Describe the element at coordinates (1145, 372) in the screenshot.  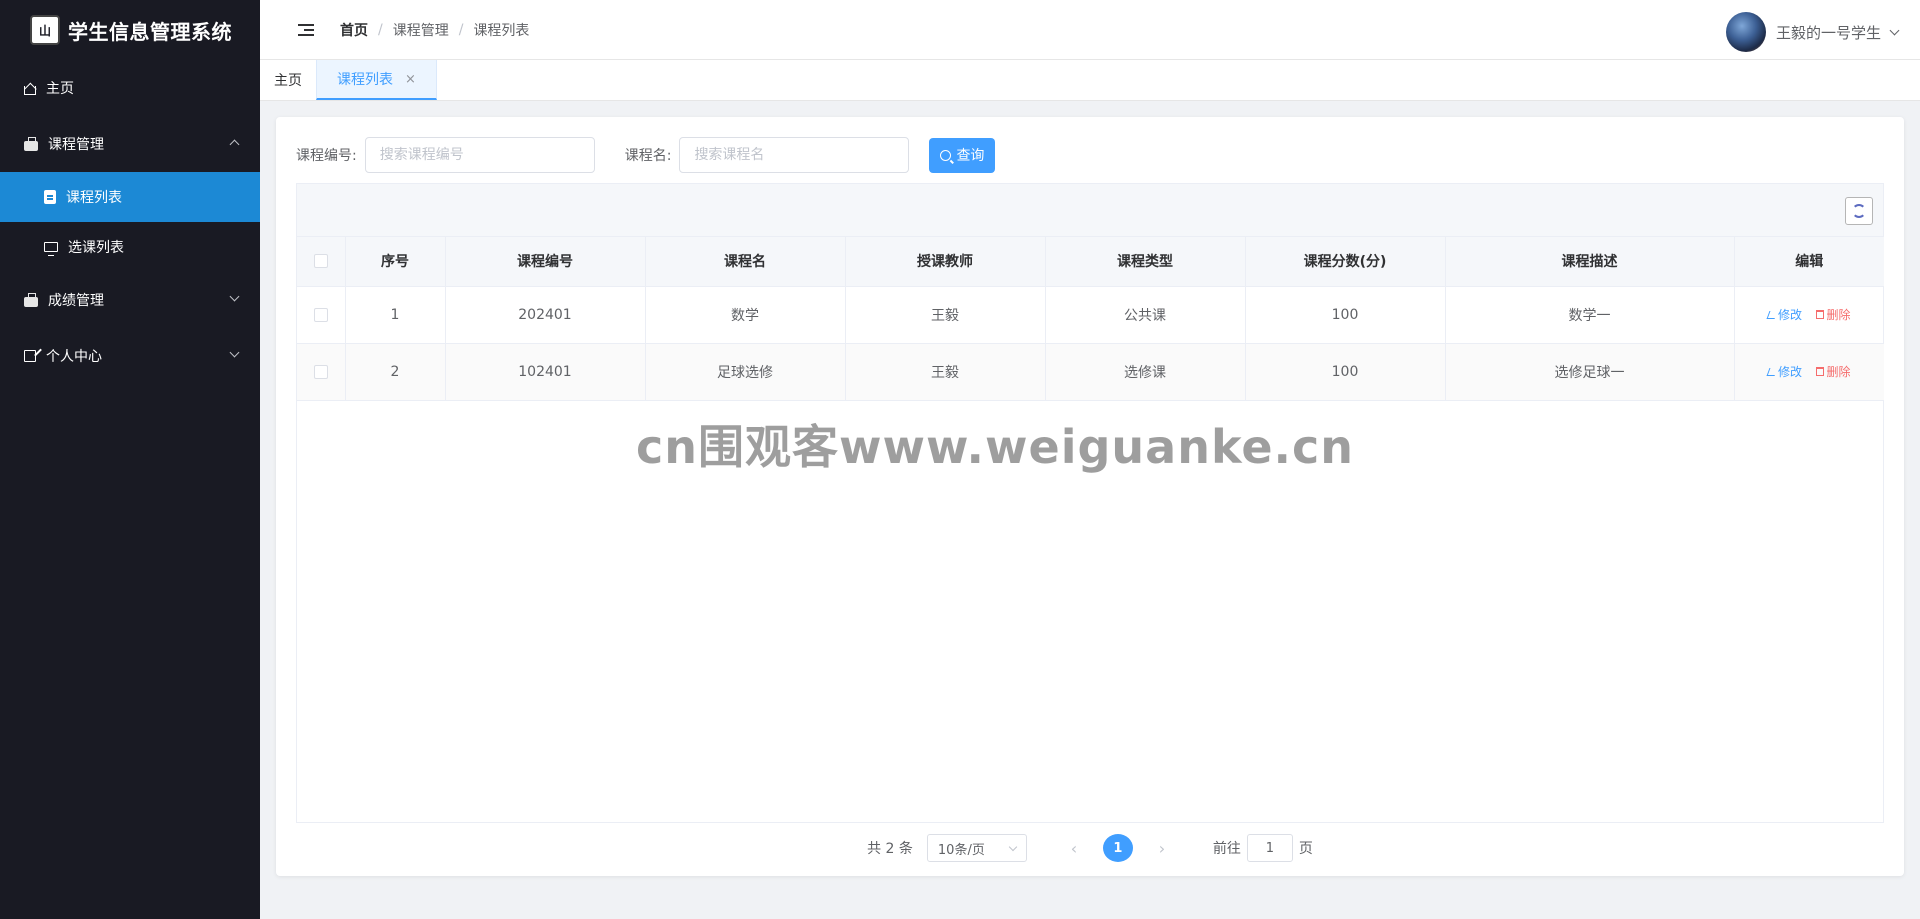
I see `cell-course-type: 选修课` at that location.